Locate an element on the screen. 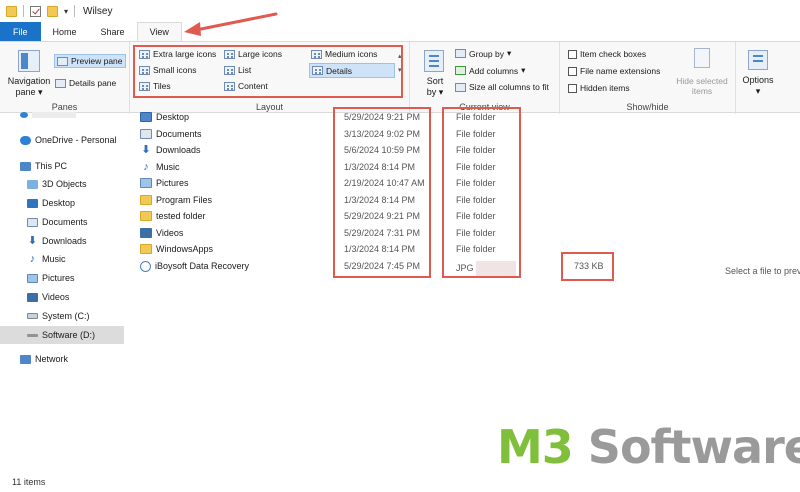 This screenshot has height=492, width=800. nav-item-partial is located at coordinates (62, 115).